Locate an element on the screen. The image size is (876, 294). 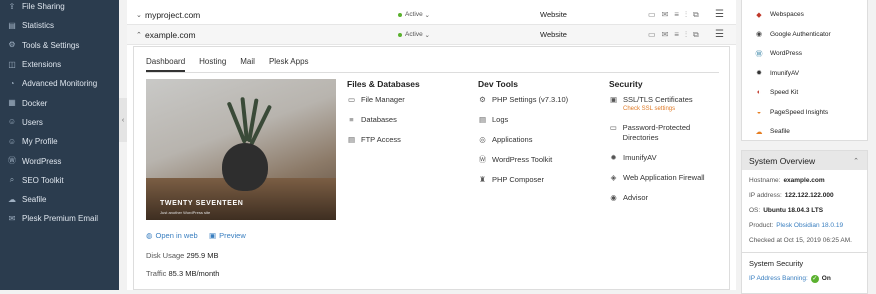
sidebar-item-plesk-premium-email: ✉ Plesk Premium Email is located at coordinates (59, 218).